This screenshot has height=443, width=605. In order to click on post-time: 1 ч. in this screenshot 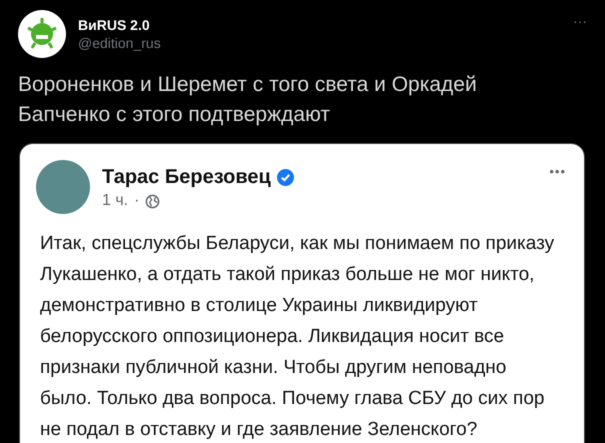, I will do `click(115, 201)`.